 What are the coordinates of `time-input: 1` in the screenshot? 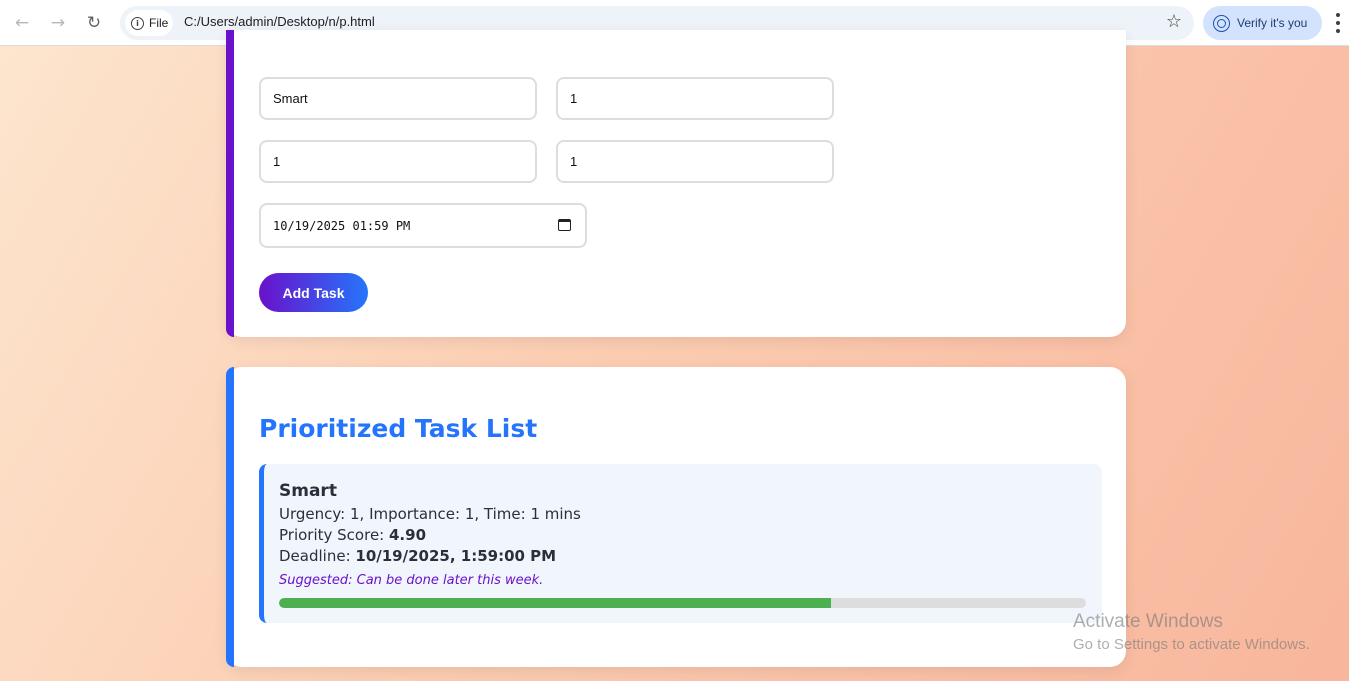 It's located at (695, 161).